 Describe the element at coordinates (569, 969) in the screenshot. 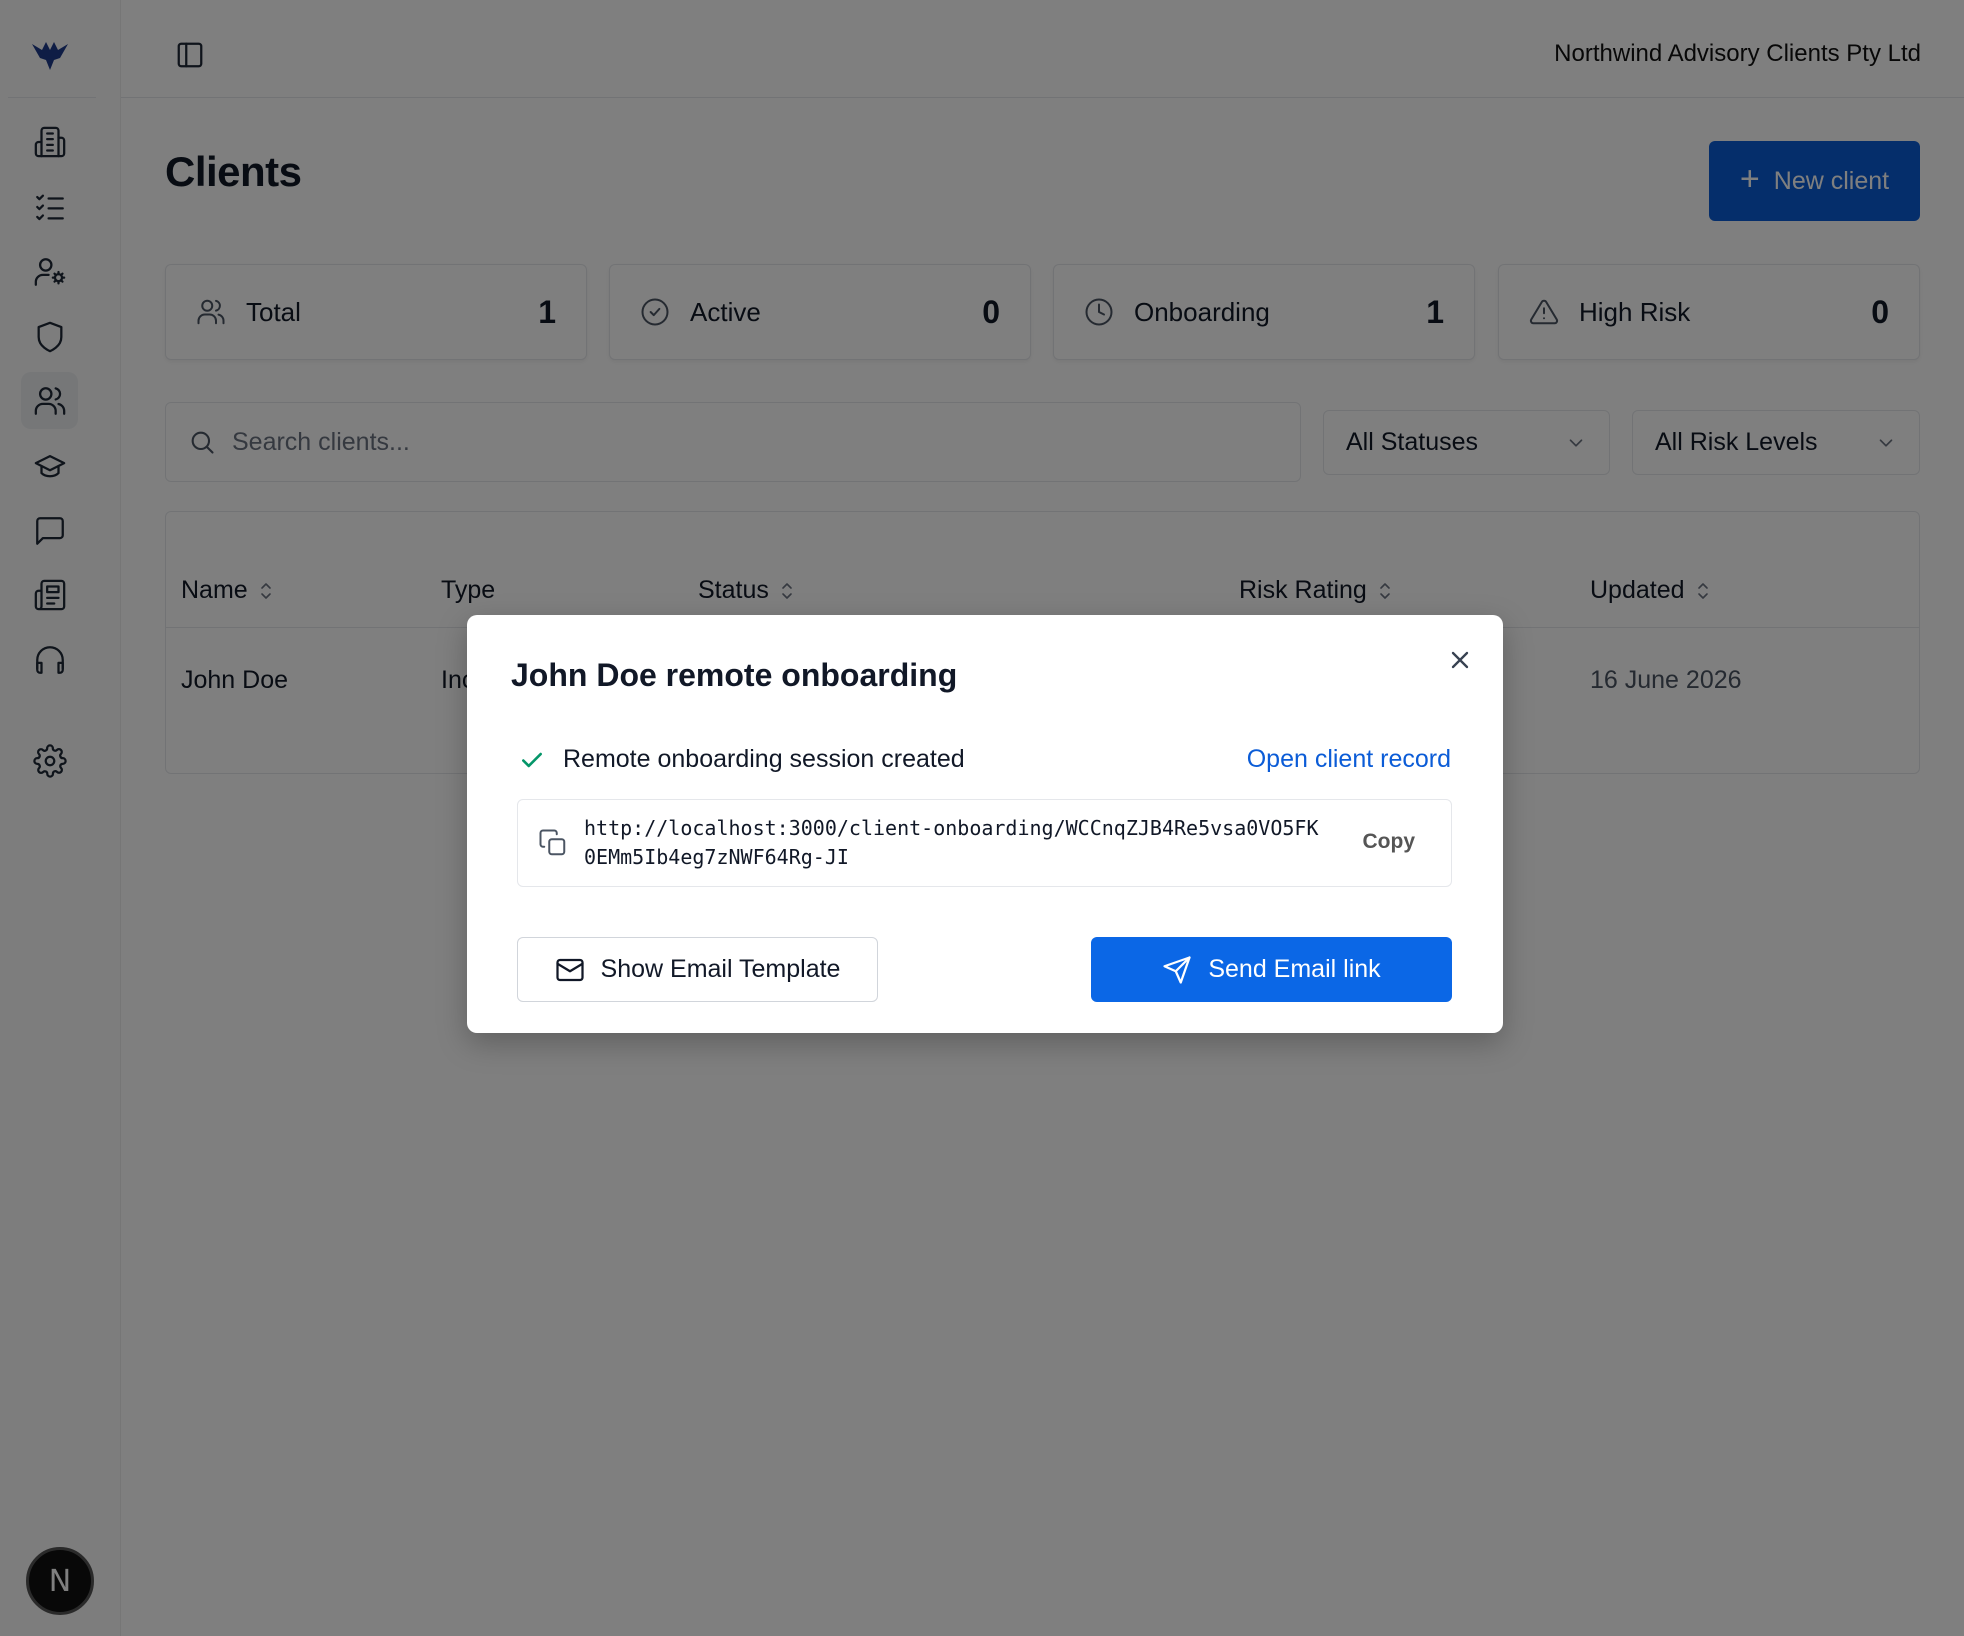

I see `mail-icon` at that location.